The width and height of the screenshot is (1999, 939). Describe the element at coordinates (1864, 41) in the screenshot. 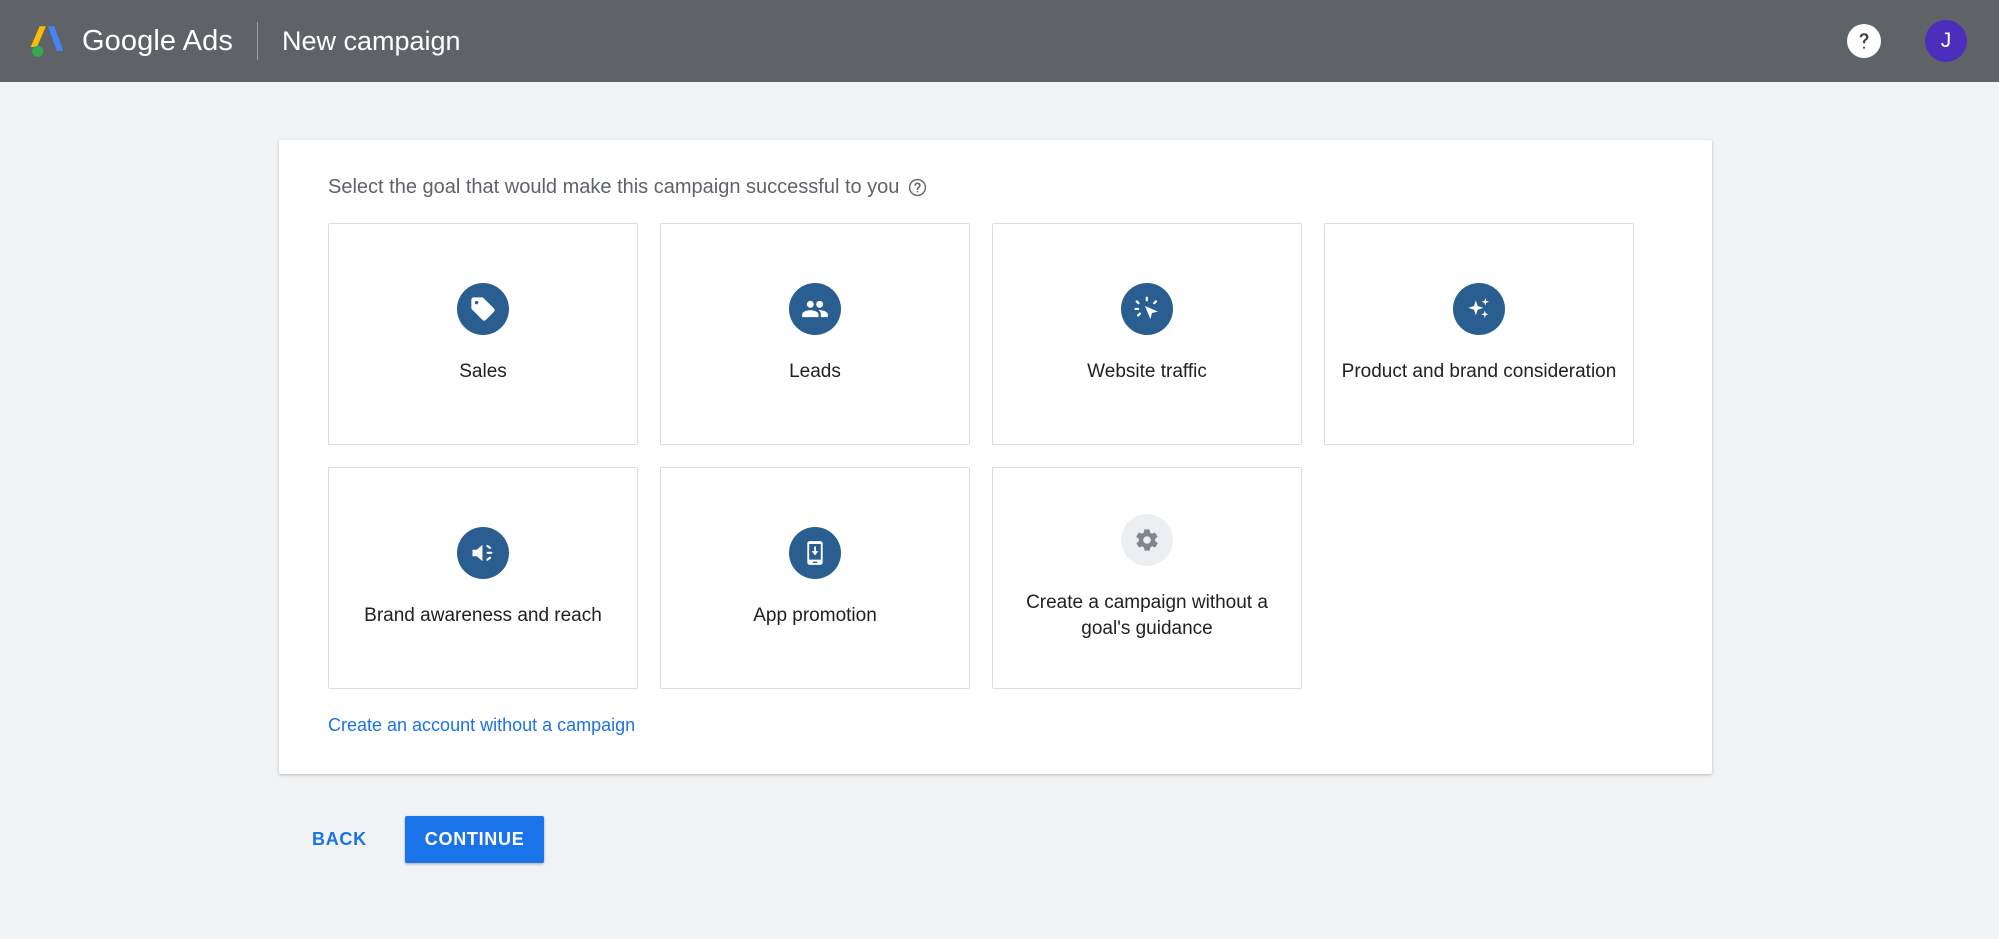

I see `help-circle-icon` at that location.